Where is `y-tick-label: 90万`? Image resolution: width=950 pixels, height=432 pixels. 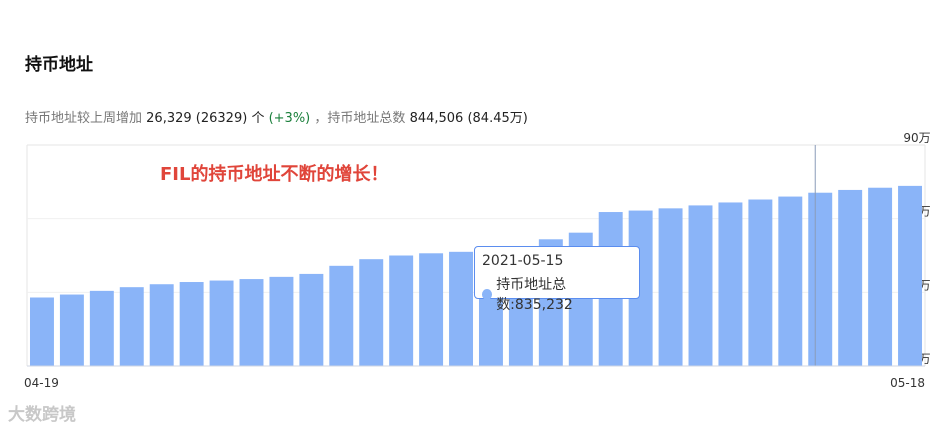 y-tick-label: 90万 is located at coordinates (916, 138).